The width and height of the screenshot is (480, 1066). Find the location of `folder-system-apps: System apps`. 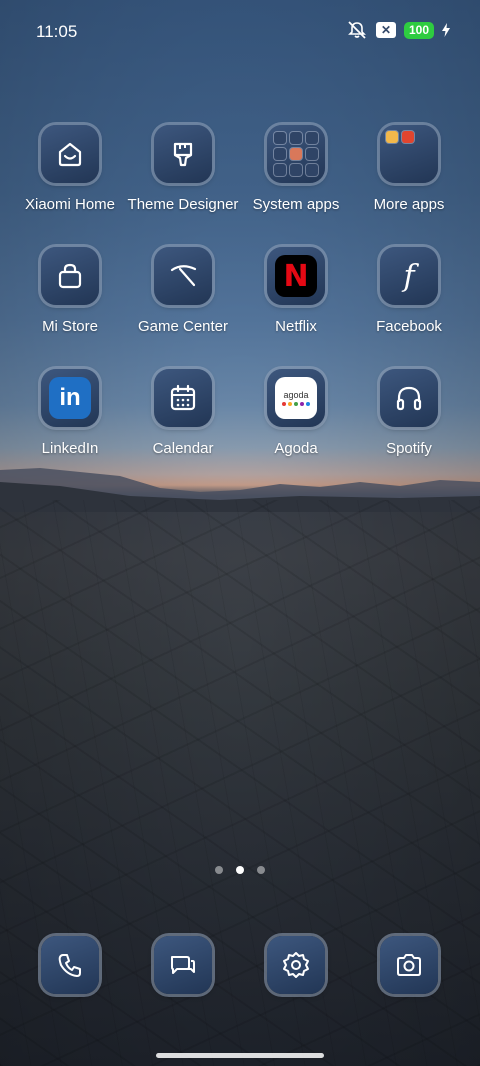

folder-system-apps: System apps is located at coordinates (296, 169).